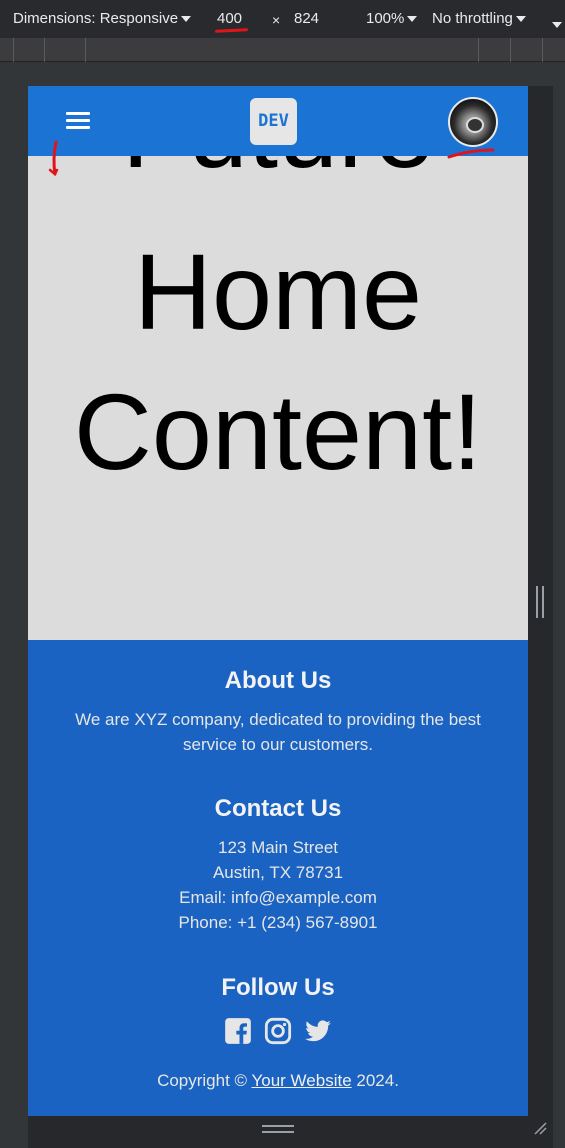 The image size is (565, 1148). I want to click on corner-resize-icon, so click(540, 1128).